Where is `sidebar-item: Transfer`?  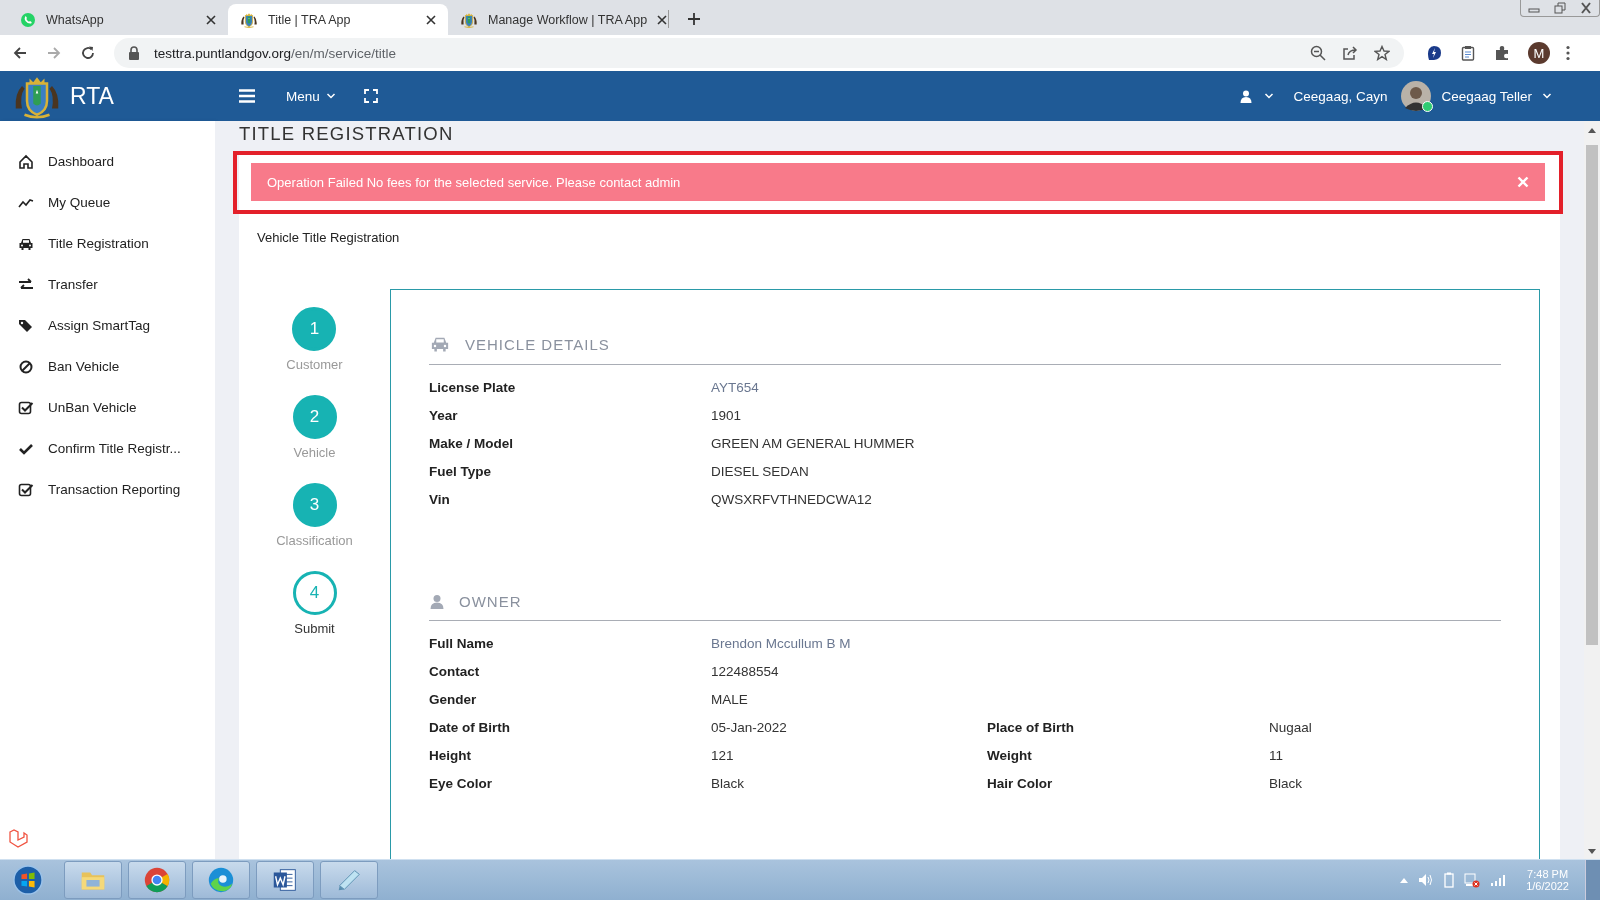 sidebar-item: Transfer is located at coordinates (107, 284).